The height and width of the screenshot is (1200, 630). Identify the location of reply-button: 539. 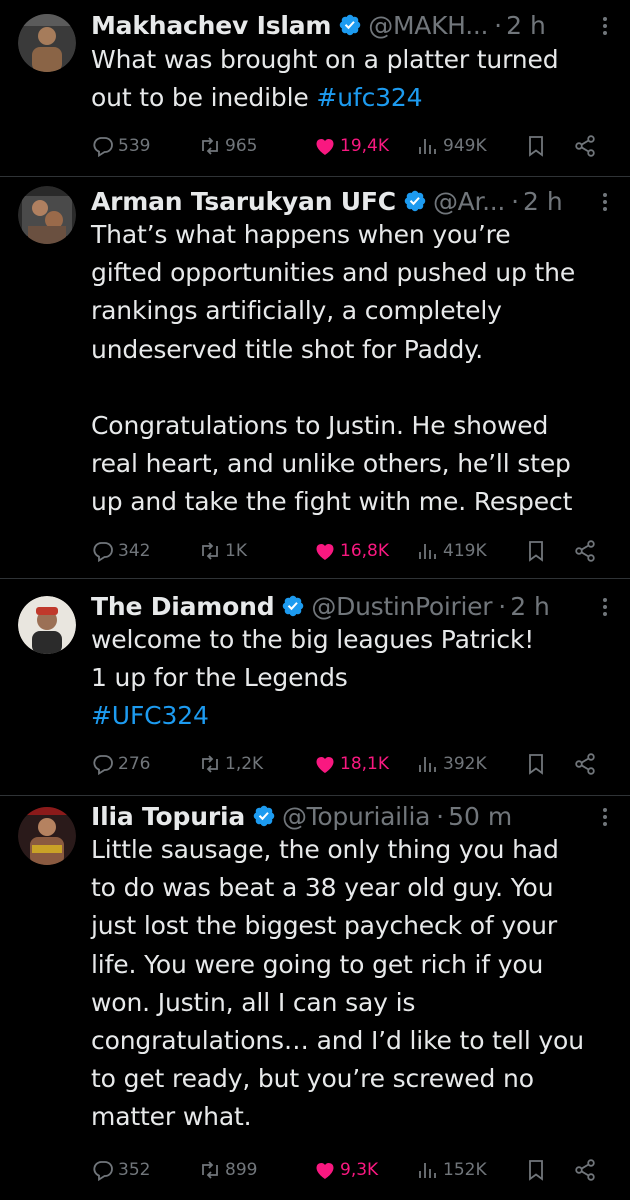
(120, 146).